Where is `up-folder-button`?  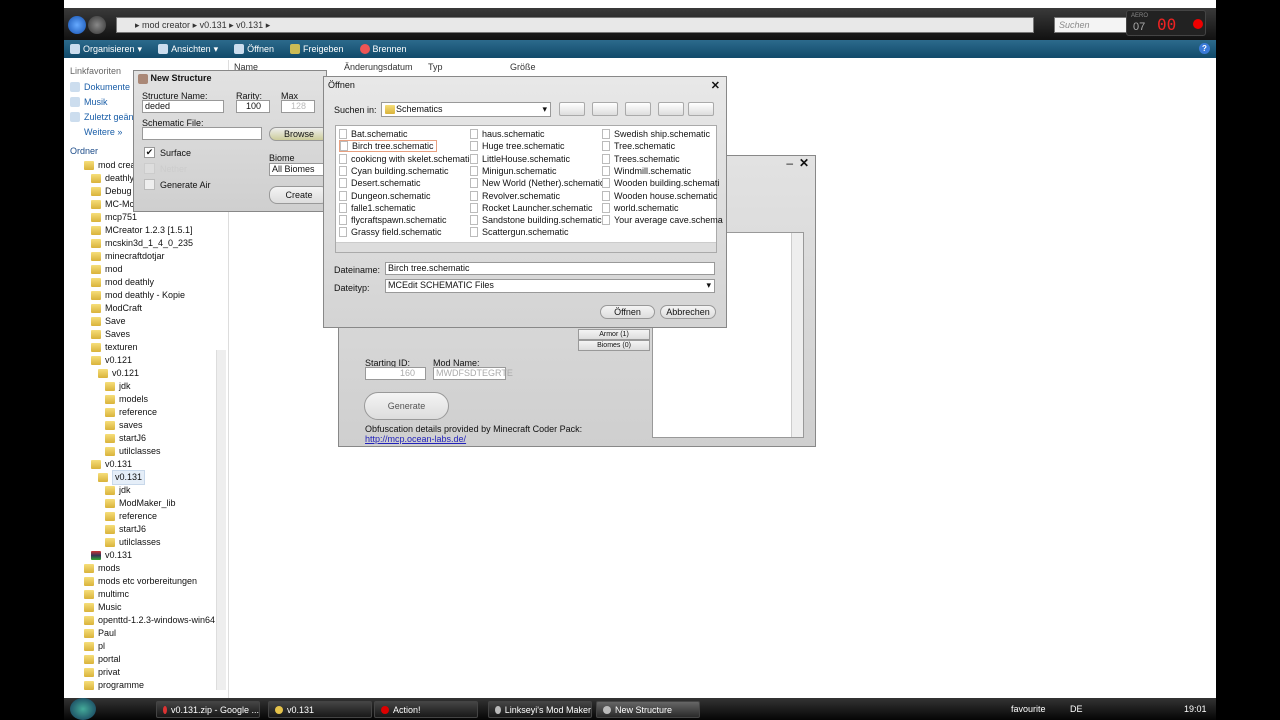
up-folder-button is located at coordinates (572, 109).